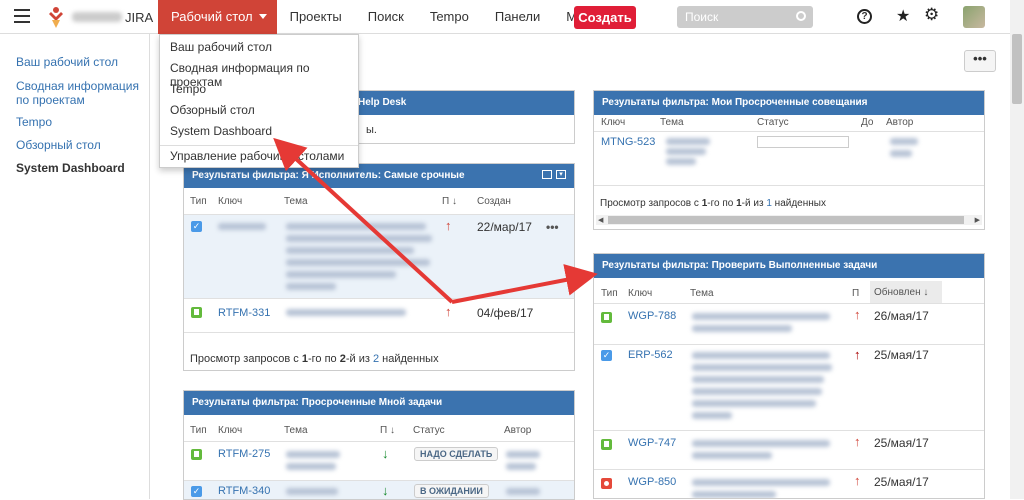 The height and width of the screenshot is (500, 1024). I want to click on sidebar-item-my-dashboard: Ваш рабочий стол, so click(67, 62).